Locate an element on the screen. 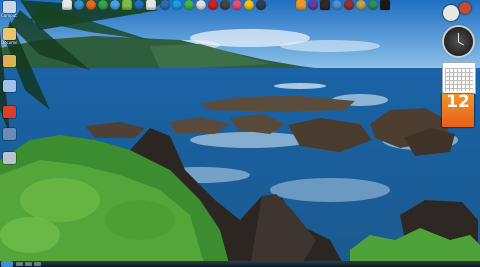 This screenshot has height=267, width=480. month-calendar-gadget is located at coordinates (459, 78).